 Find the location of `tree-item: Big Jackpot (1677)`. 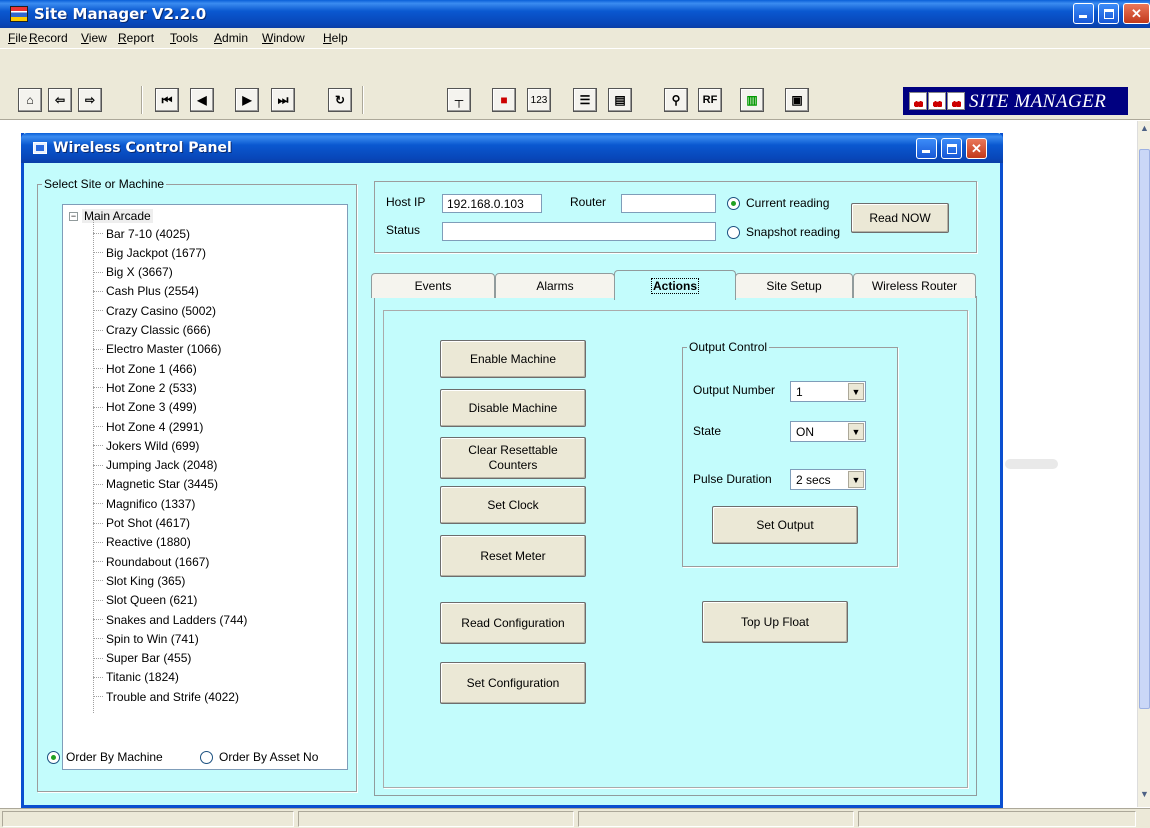

tree-item: Big Jackpot (1677) is located at coordinates (149, 252).